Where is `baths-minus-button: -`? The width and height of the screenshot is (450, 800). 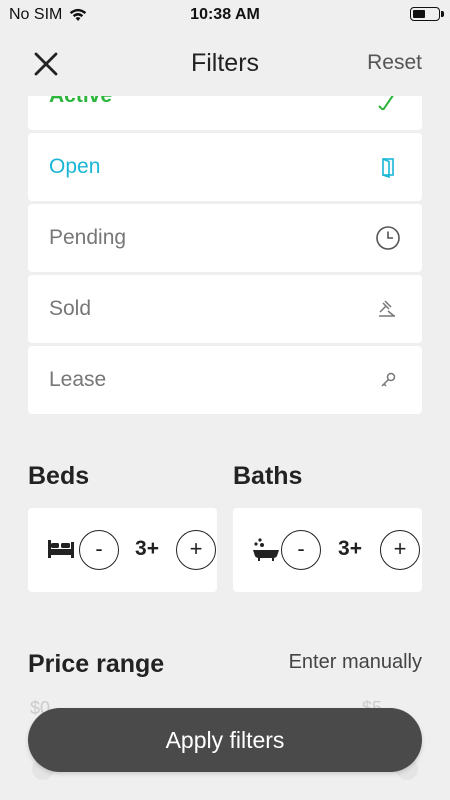
baths-minus-button: - is located at coordinates (301, 550).